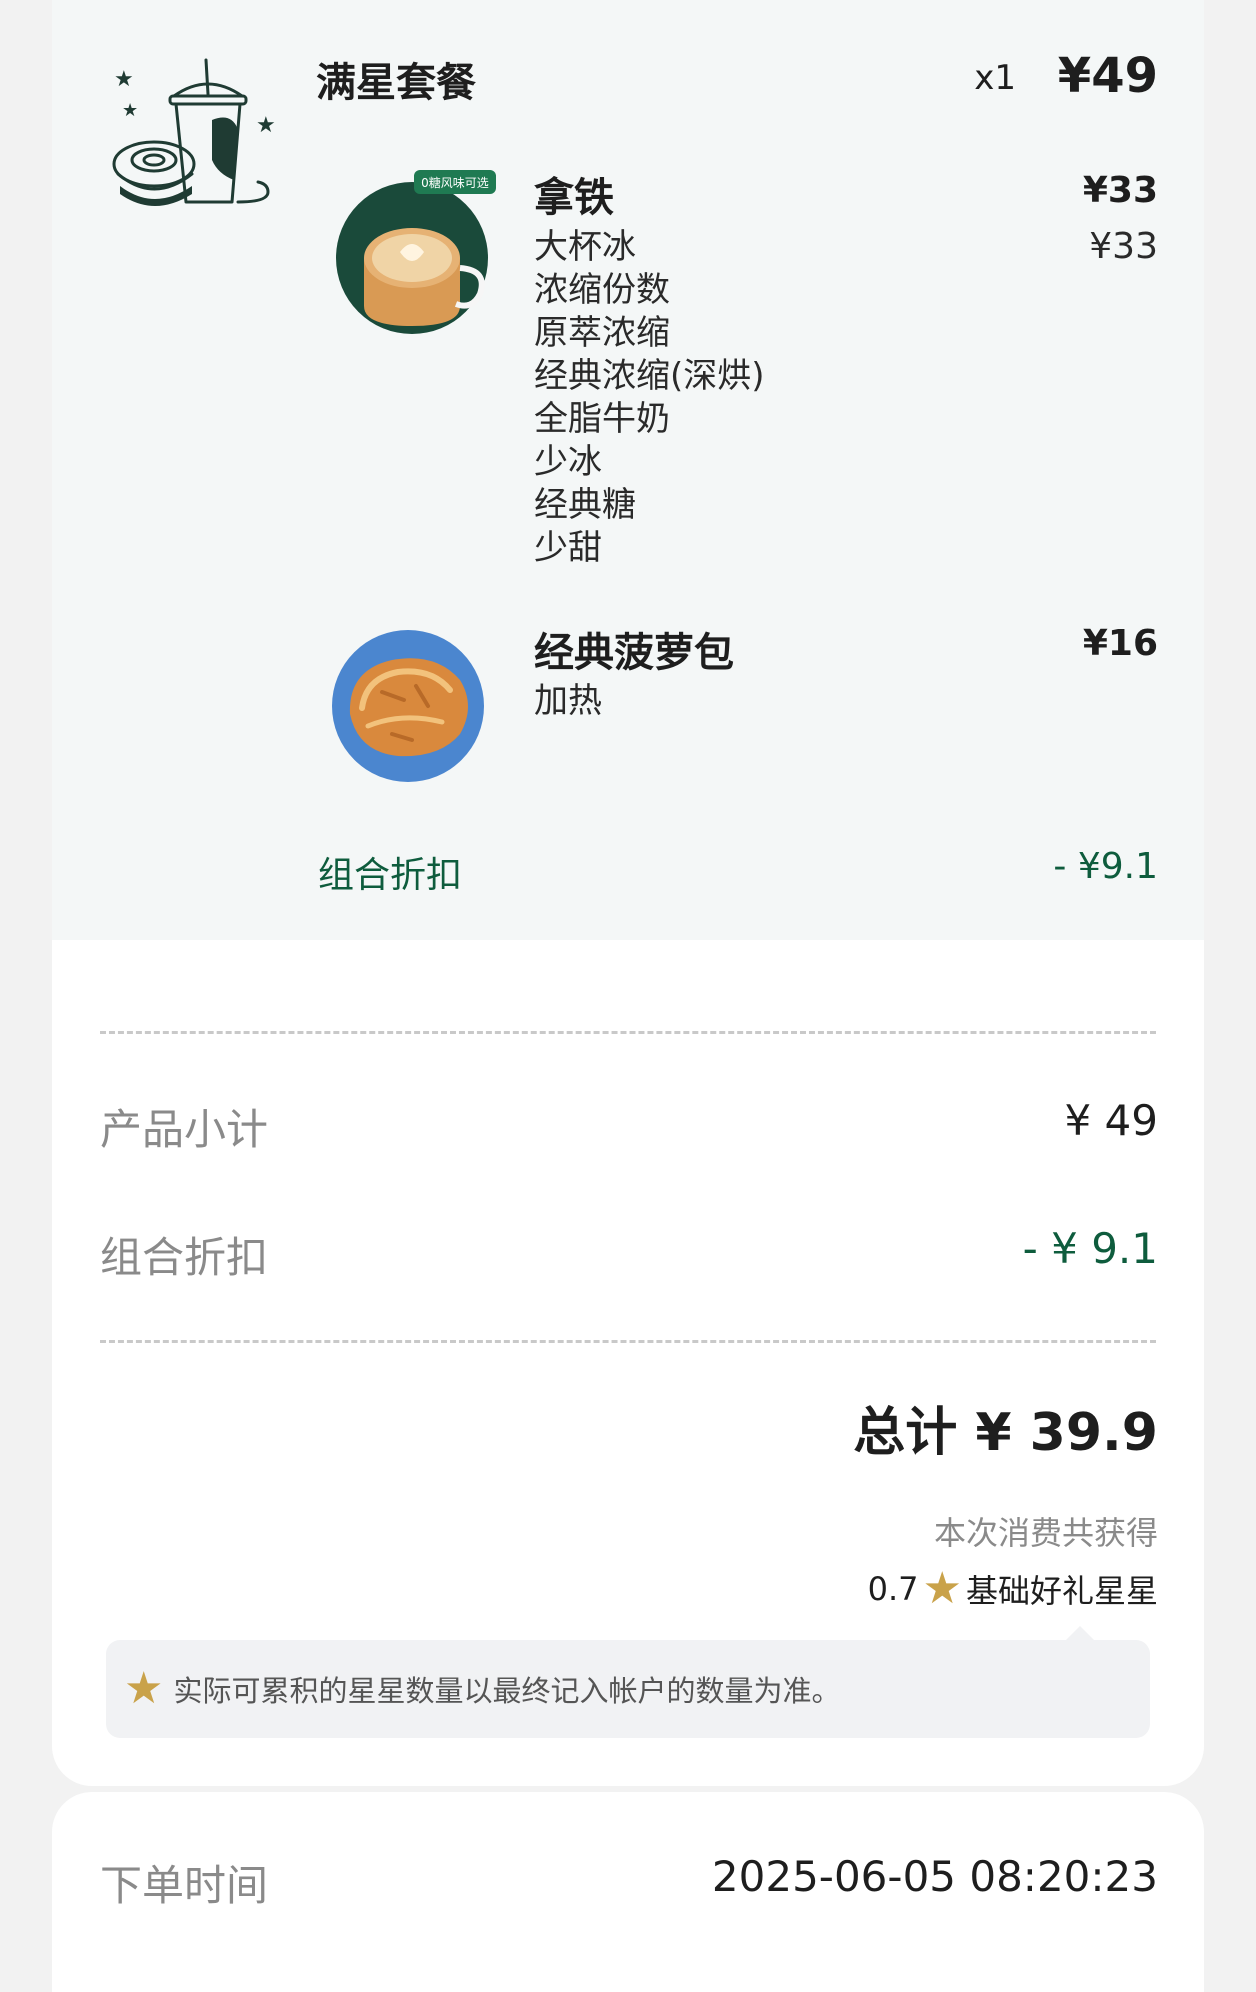 This screenshot has height=1992, width=1256. What do you see at coordinates (390, 875) in the screenshot?
I see `combo-discount-label: 组合折扣` at bounding box center [390, 875].